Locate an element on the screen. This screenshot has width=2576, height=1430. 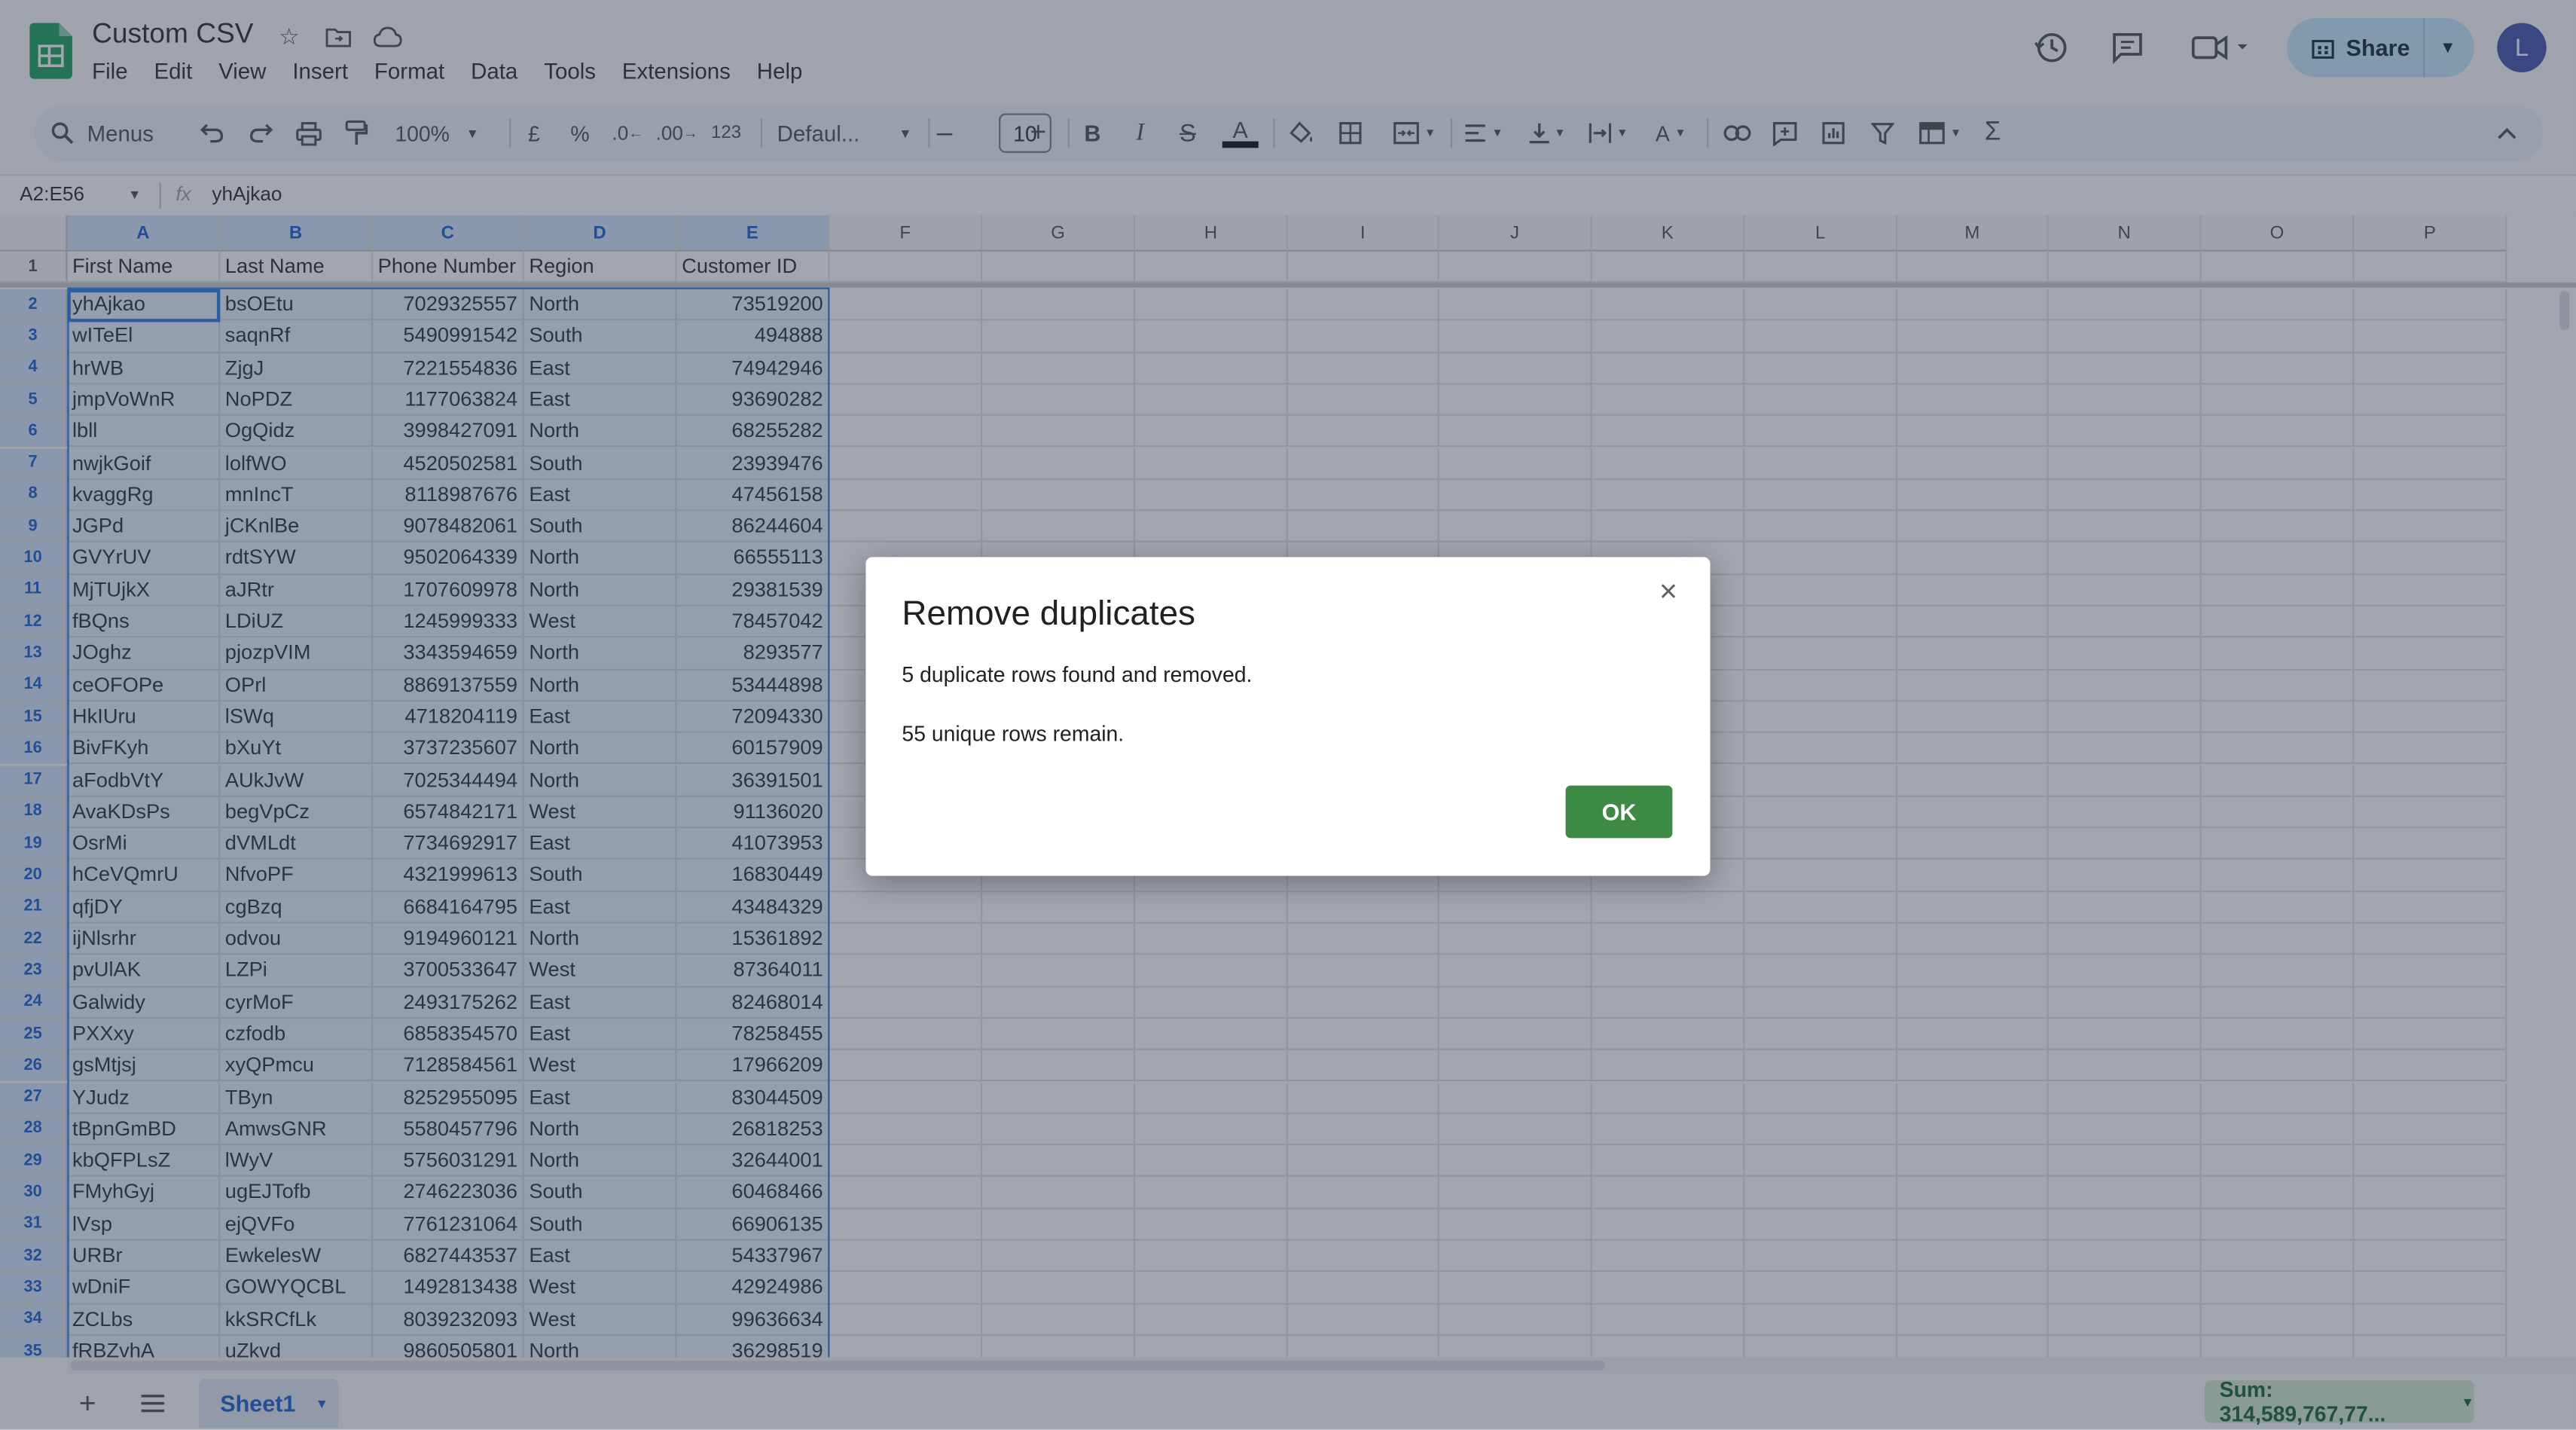
close-icon: × is located at coordinates (1668, 593).